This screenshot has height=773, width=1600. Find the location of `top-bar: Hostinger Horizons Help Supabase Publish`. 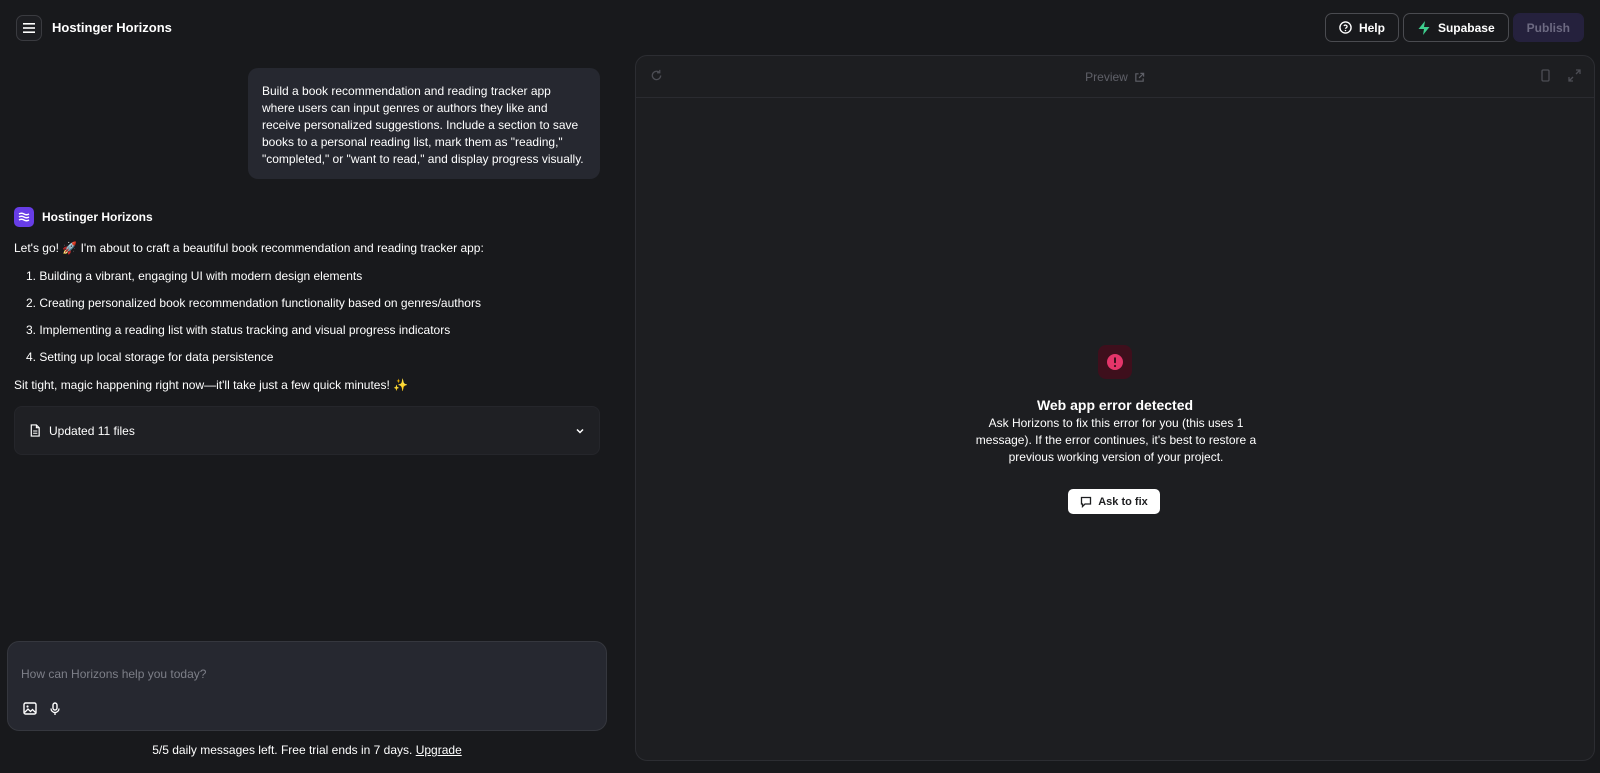

top-bar: Hostinger Horizons Help Supabase Publish is located at coordinates (800, 27).